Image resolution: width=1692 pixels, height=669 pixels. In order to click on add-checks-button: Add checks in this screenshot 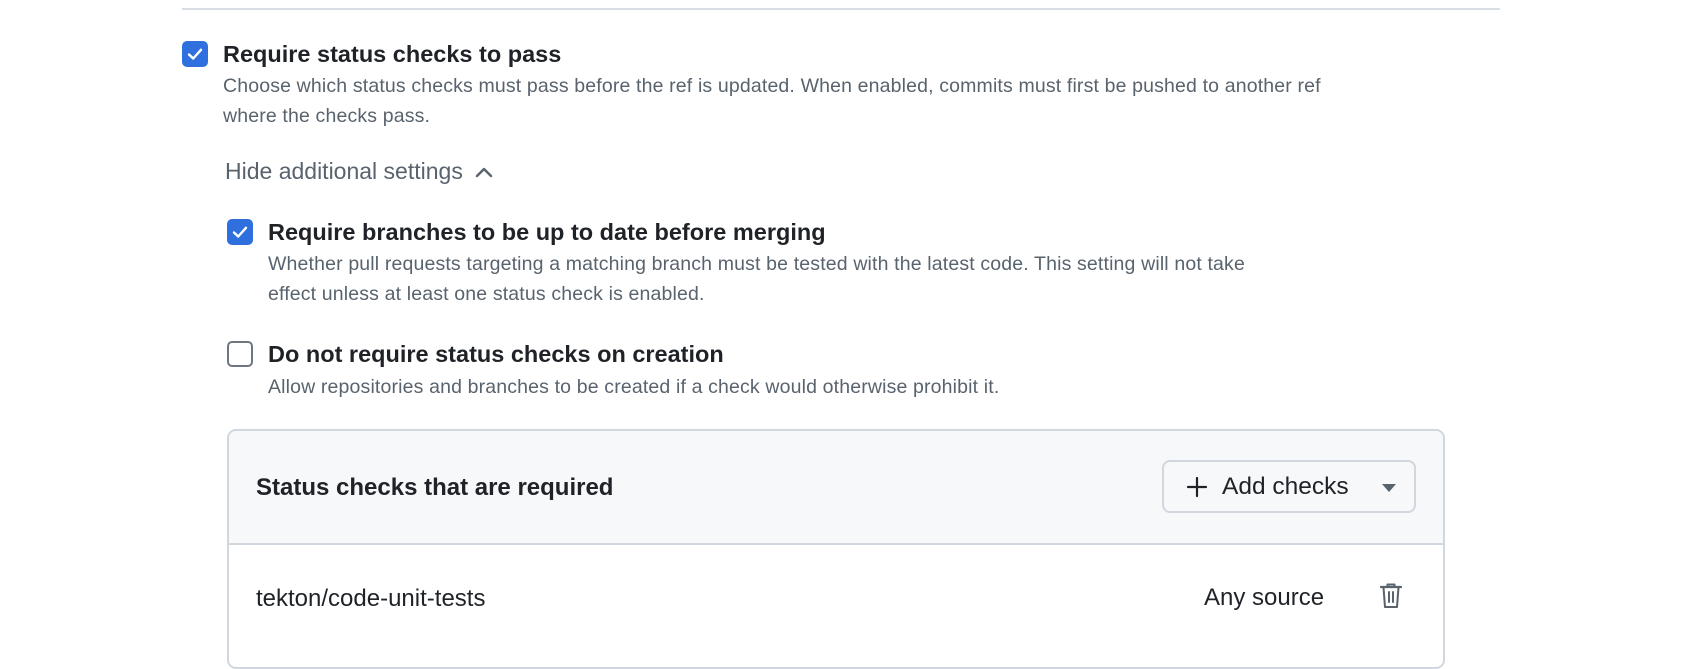, I will do `click(1289, 486)`.